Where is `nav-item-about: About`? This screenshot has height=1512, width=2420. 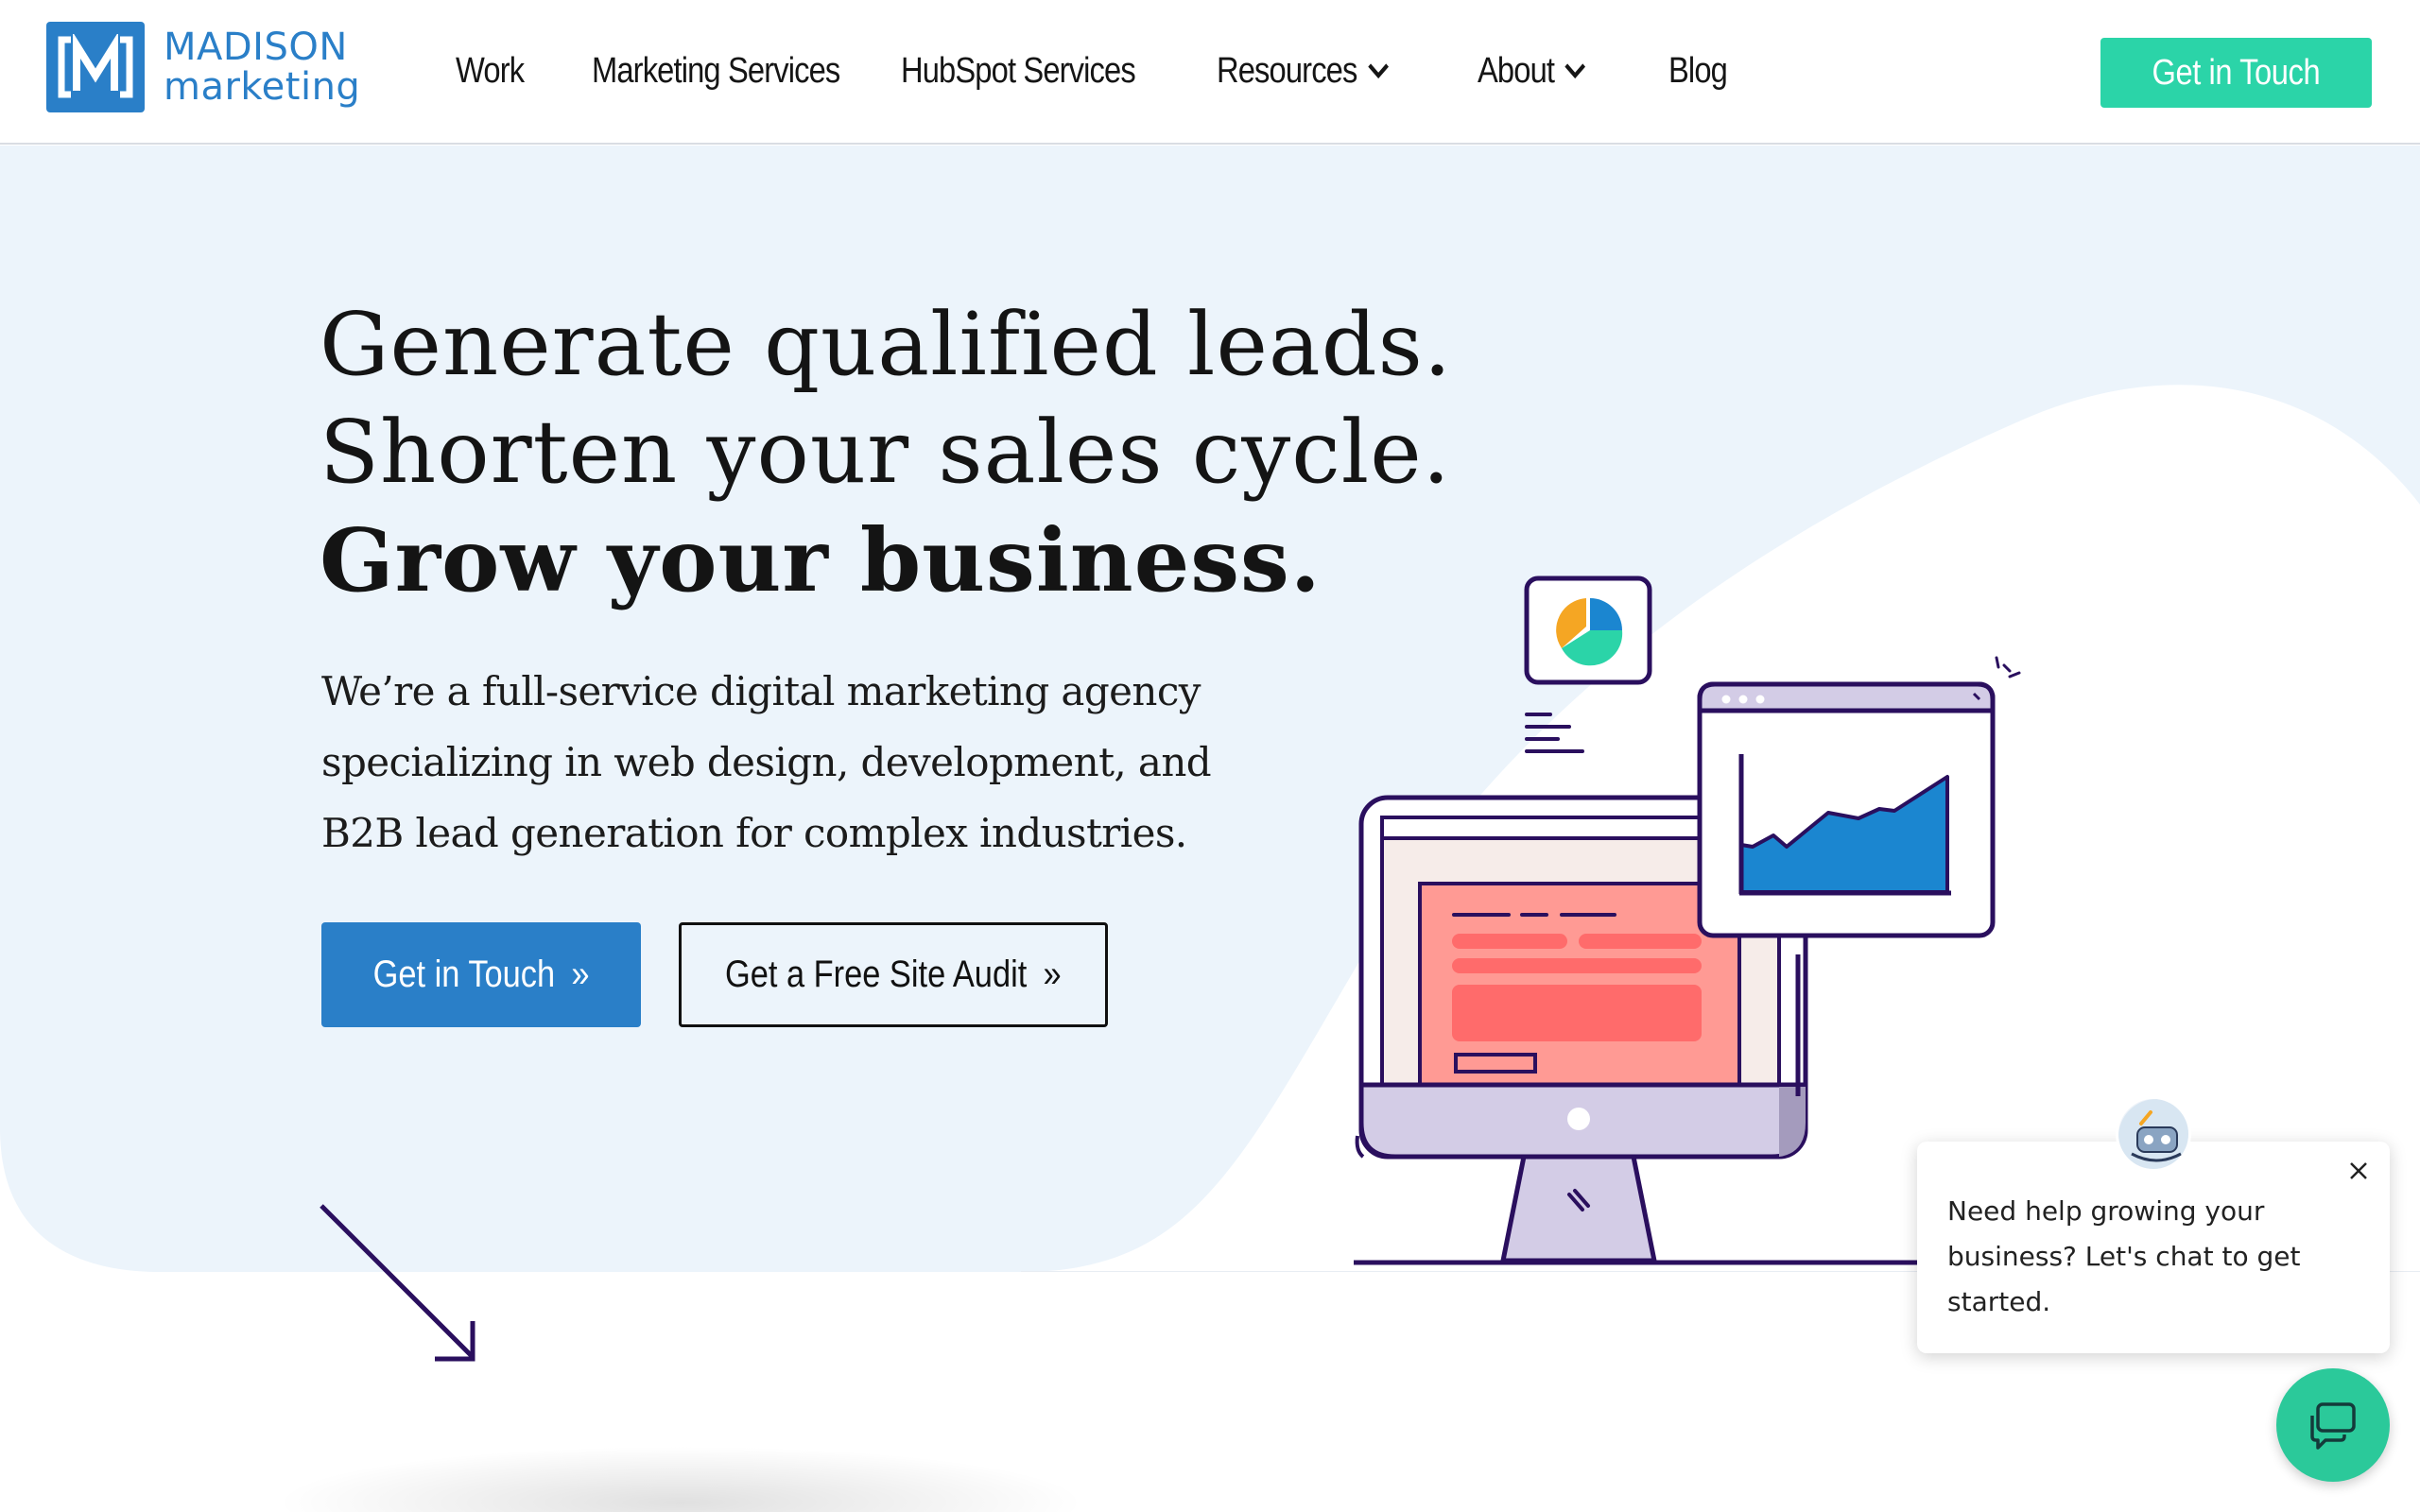
nav-item-about: About is located at coordinates (1534, 71).